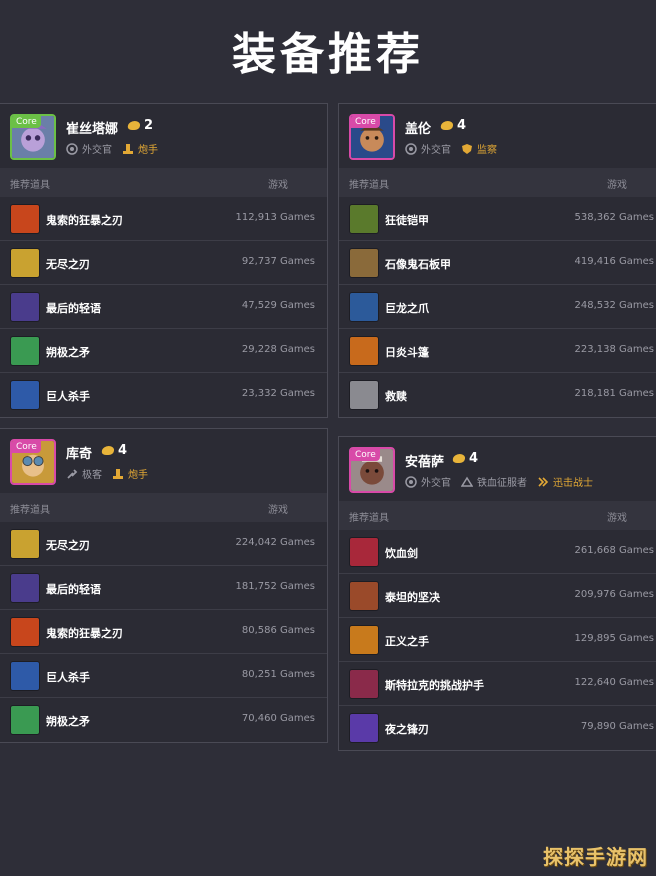 This screenshot has width=656, height=876. What do you see at coordinates (497, 395) in the screenshot?
I see `item-row: 救赎 218,181 Games` at bounding box center [497, 395].